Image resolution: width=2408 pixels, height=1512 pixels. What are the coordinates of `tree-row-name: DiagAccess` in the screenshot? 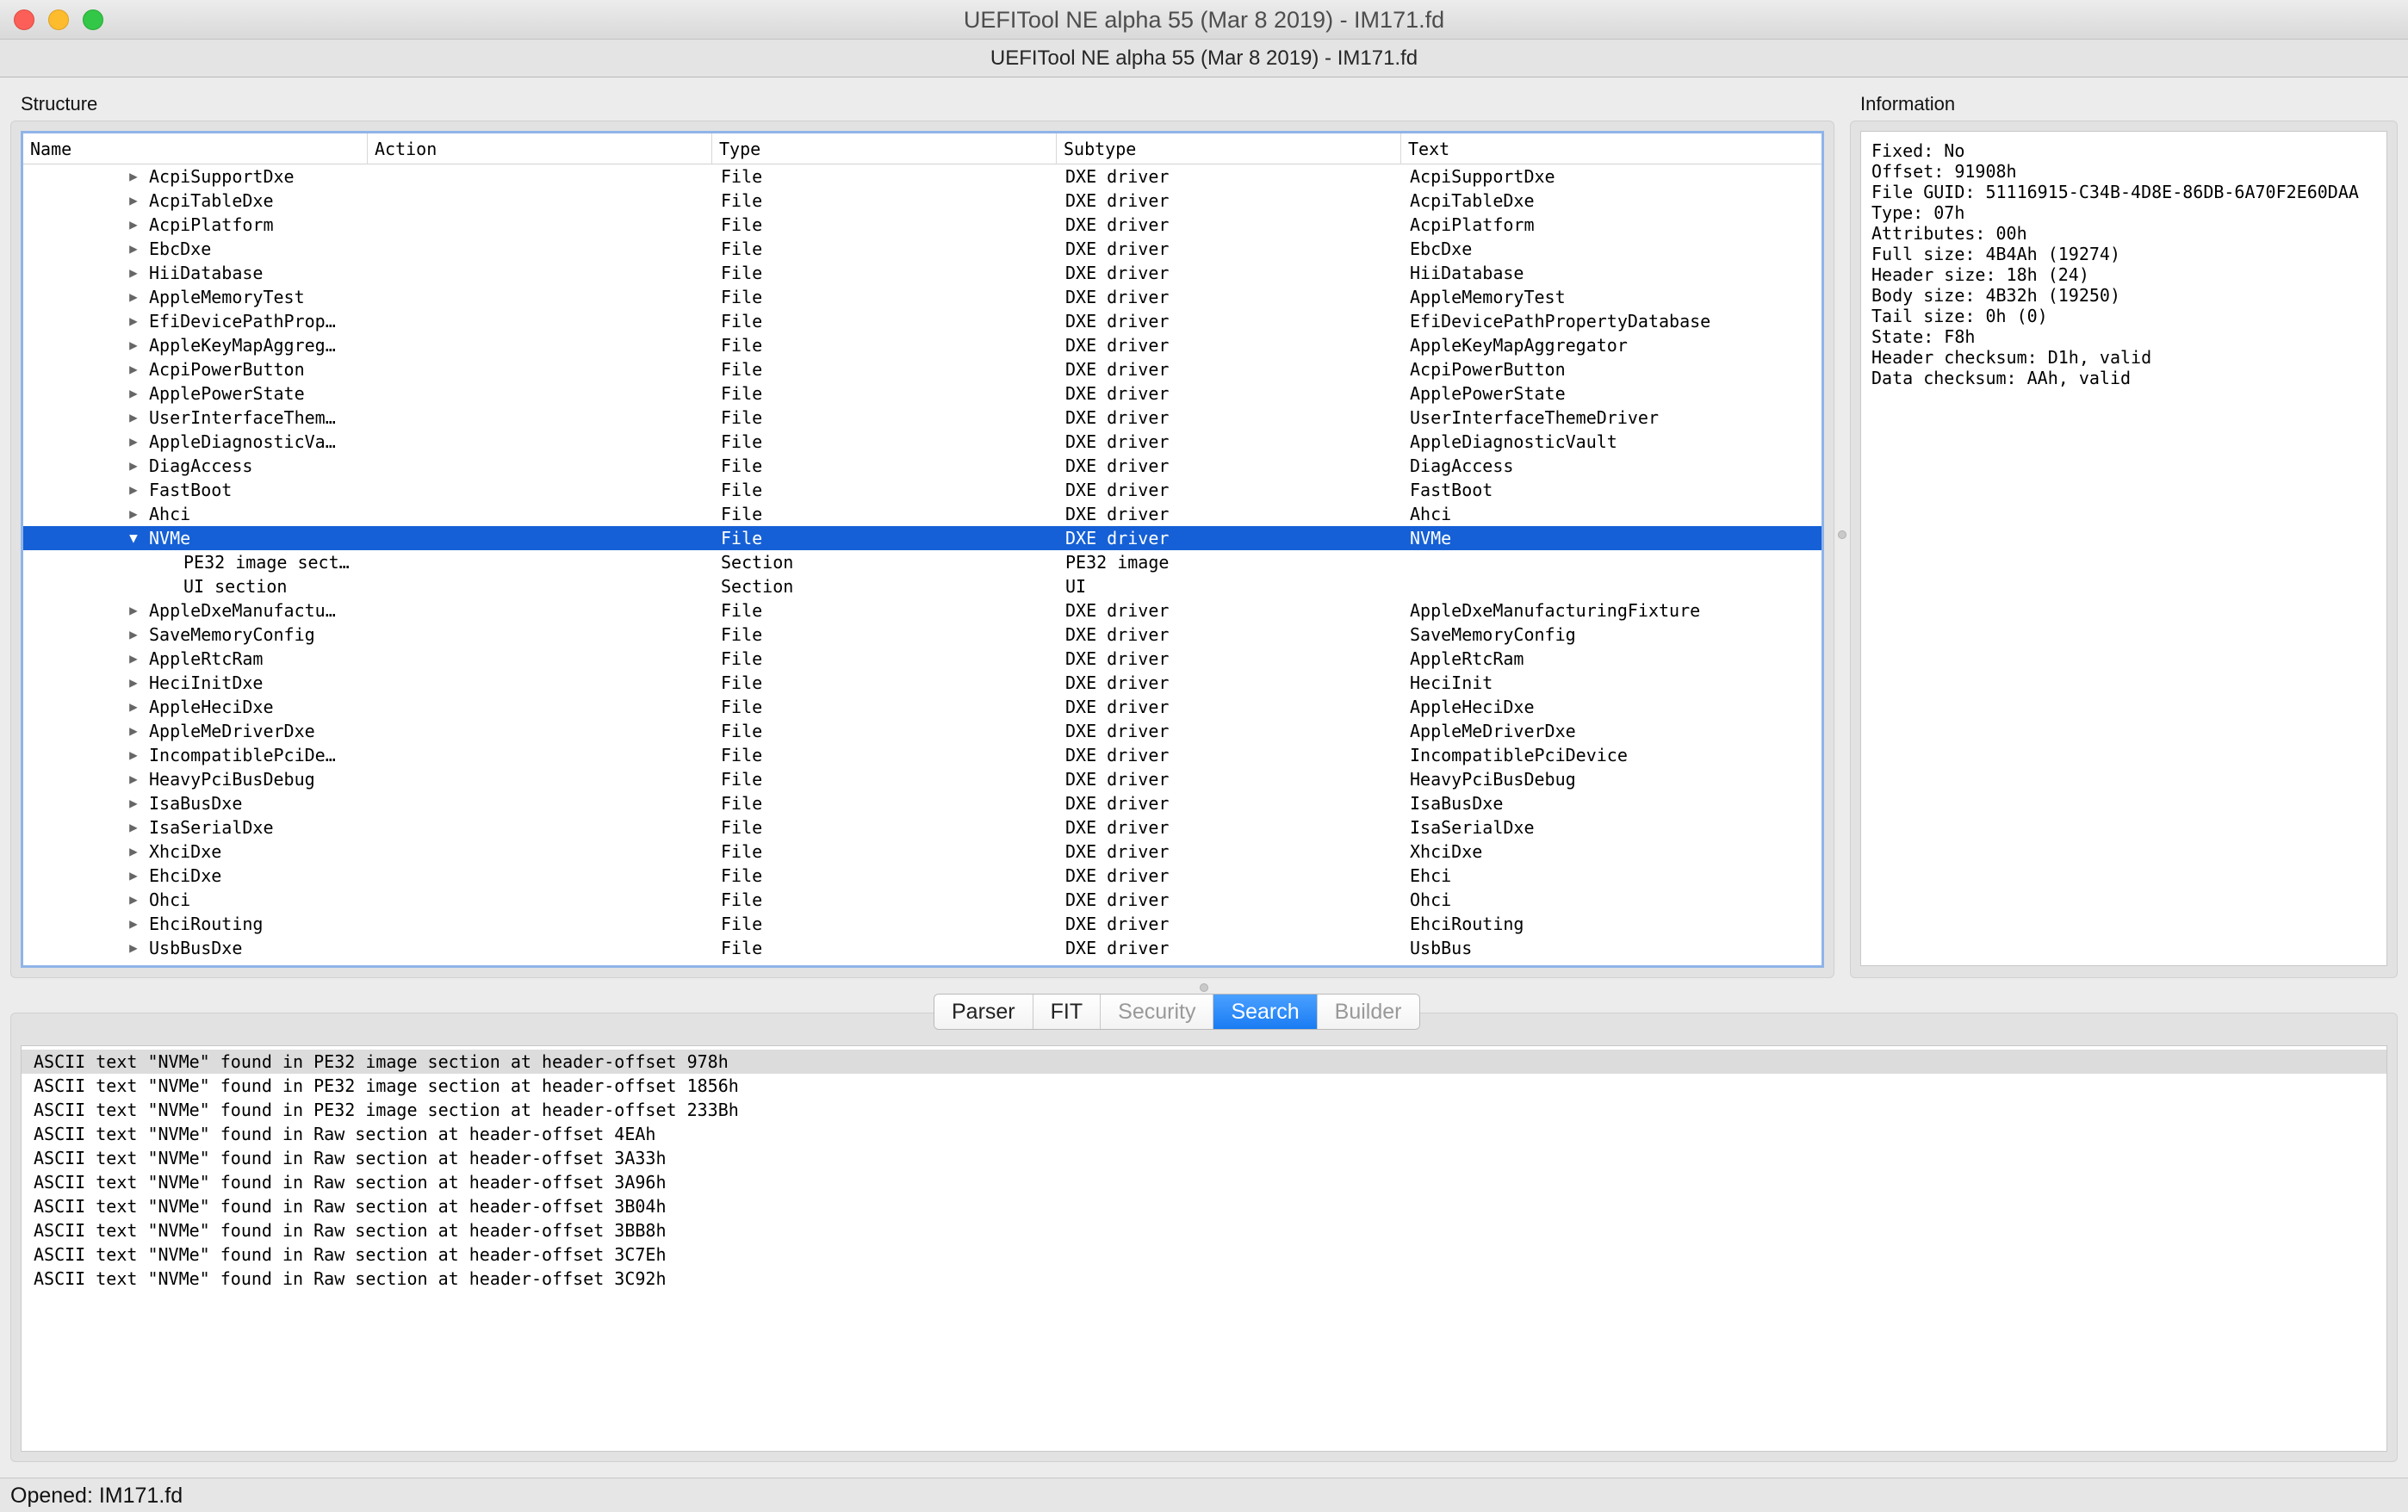 It's located at (201, 465).